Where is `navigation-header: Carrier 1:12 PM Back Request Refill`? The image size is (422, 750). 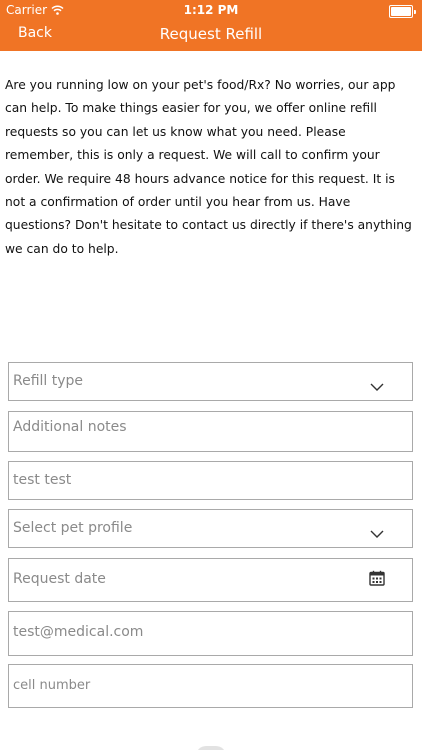 navigation-header: Carrier 1:12 PM Back Request Refill is located at coordinates (211, 25).